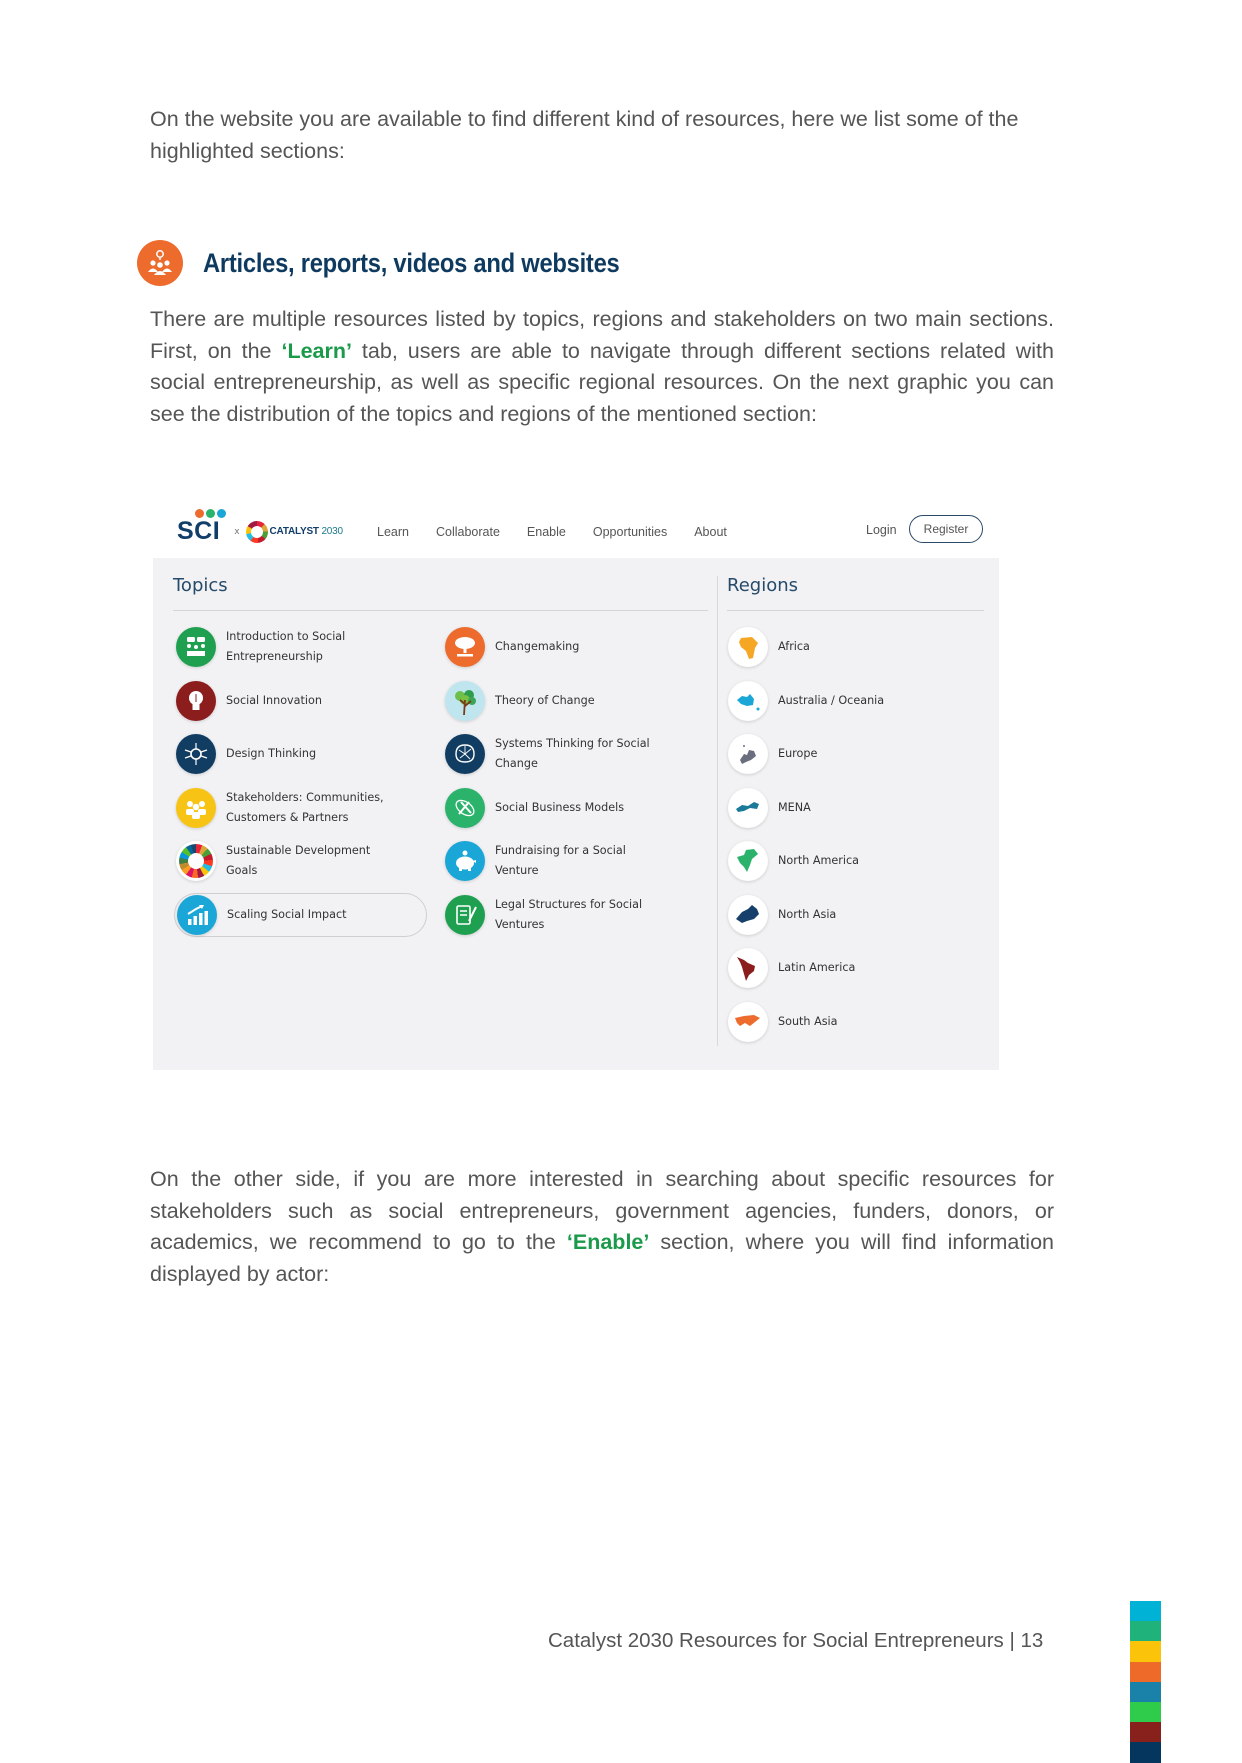 Image resolution: width=1242 pixels, height=1763 pixels. I want to click on item-label: Social Innovation, so click(274, 700).